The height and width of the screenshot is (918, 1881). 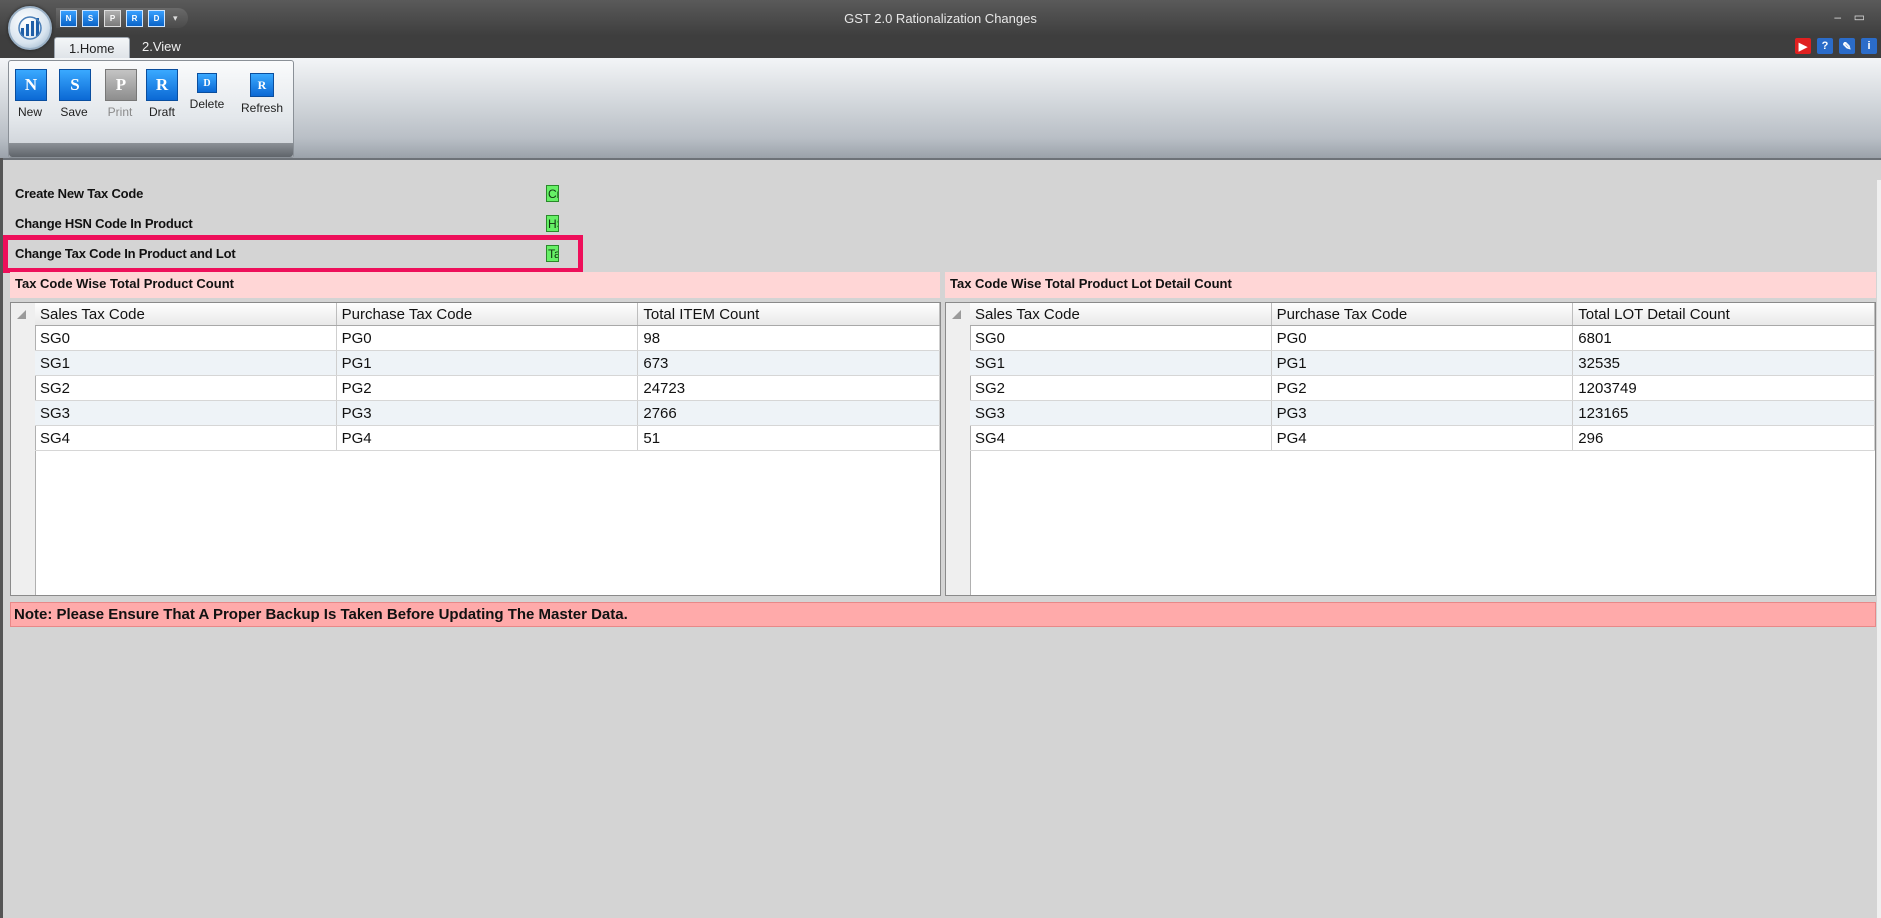 What do you see at coordinates (1836, 46) in the screenshot?
I see `help-icons: ▶ ? ✎ i` at bounding box center [1836, 46].